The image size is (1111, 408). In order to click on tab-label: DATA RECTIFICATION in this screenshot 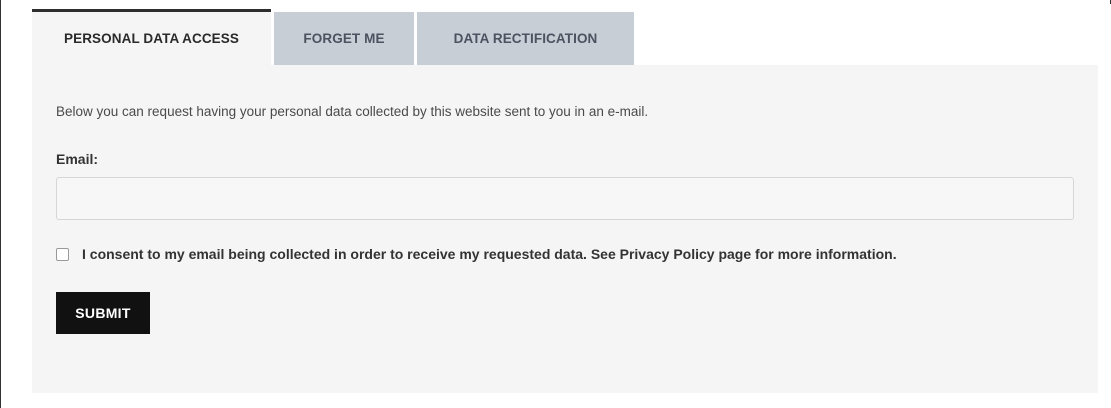, I will do `click(525, 38)`.